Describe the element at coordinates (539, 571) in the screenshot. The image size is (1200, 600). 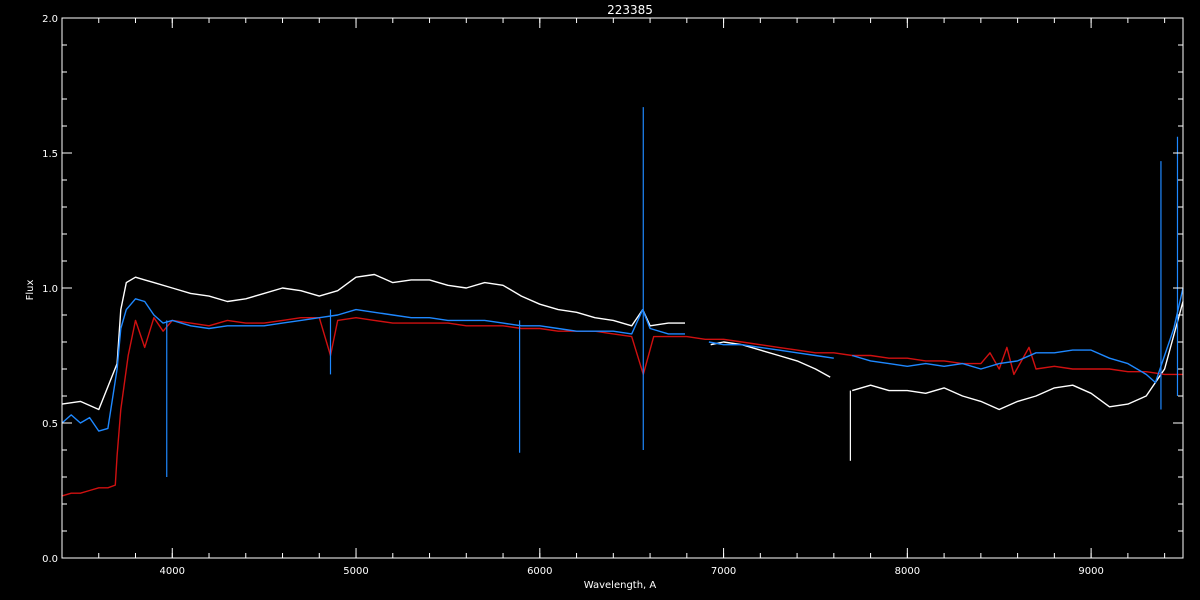
I see `x-tick-label: 6000` at that location.